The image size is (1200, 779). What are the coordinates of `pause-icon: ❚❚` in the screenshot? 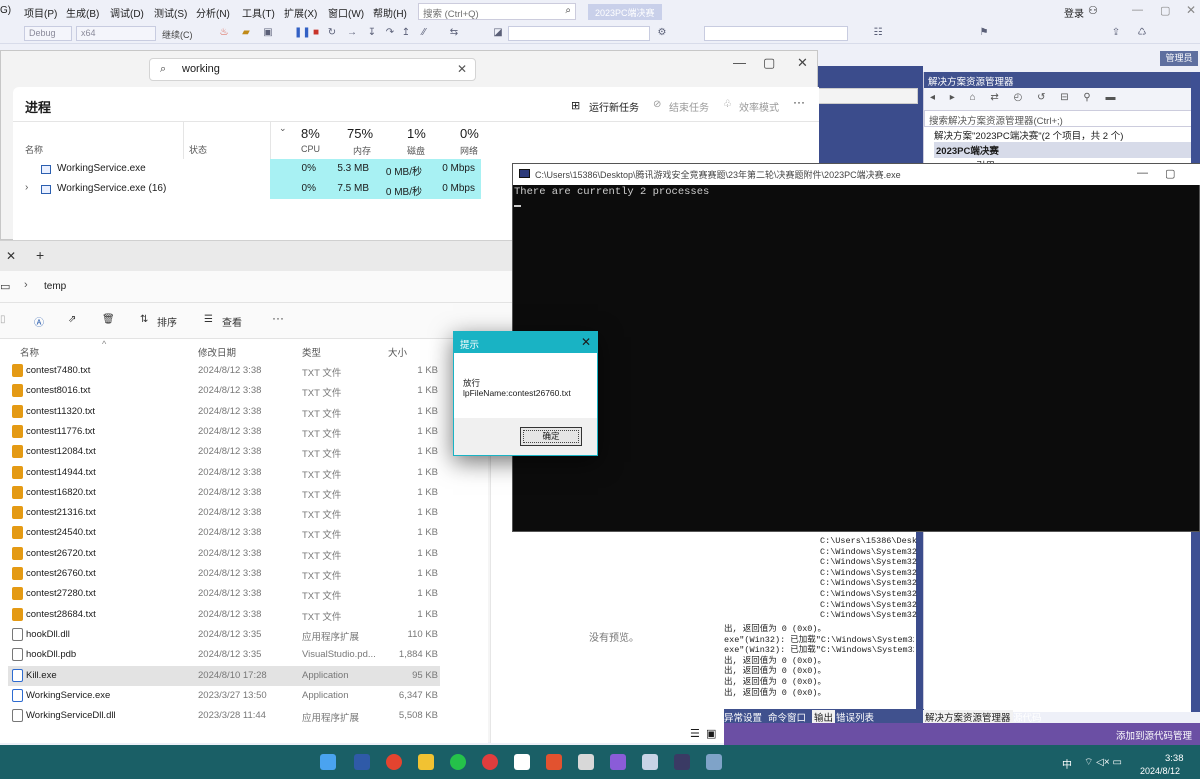 It's located at (302, 33).